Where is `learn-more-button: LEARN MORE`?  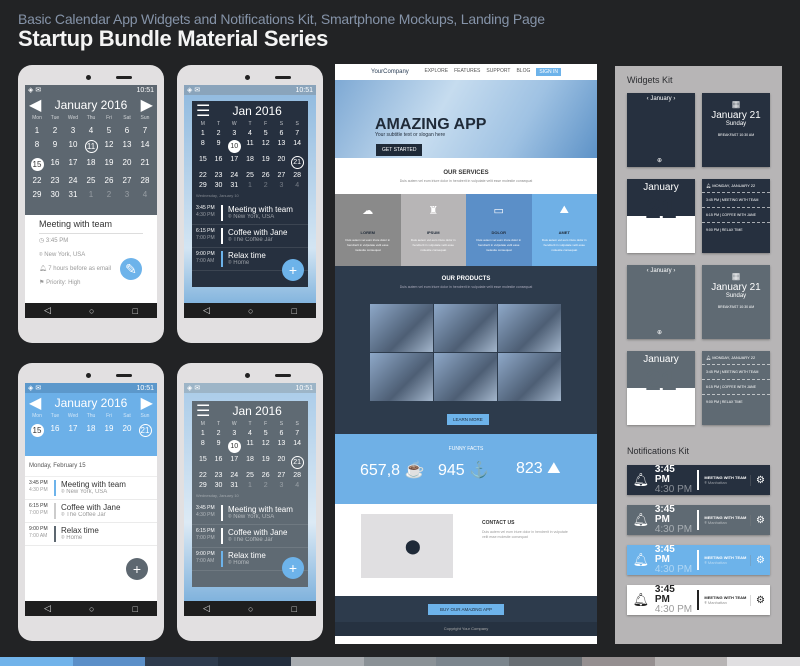
learn-more-button: LEARN MORE is located at coordinates (468, 419).